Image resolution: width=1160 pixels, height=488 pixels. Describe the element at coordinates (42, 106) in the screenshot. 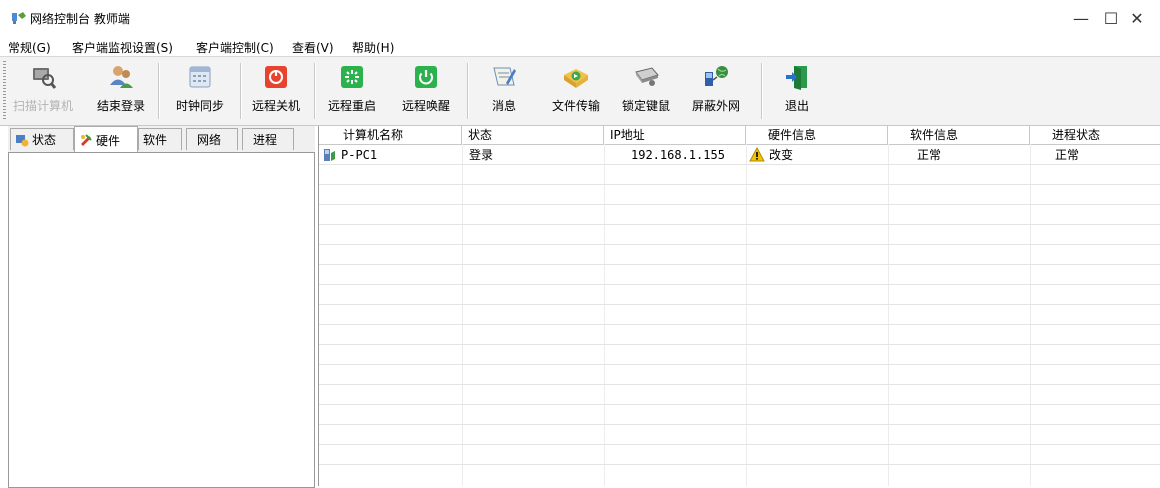

I see `scan-computer-label: 扫描计算机` at that location.